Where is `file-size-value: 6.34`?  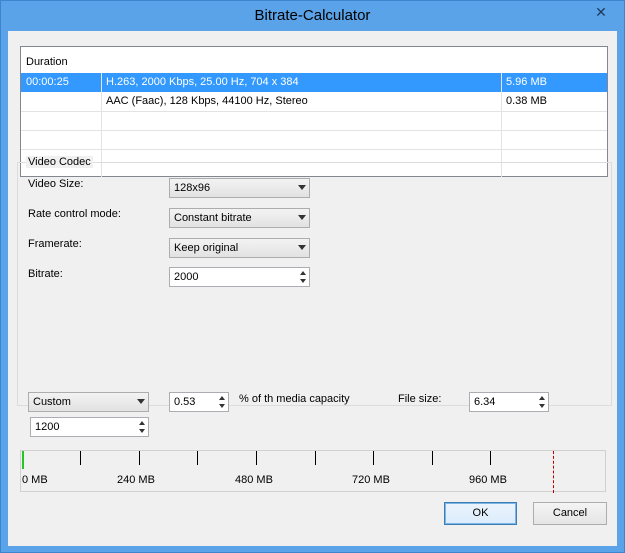
file-size-value: 6.34 is located at coordinates (485, 402).